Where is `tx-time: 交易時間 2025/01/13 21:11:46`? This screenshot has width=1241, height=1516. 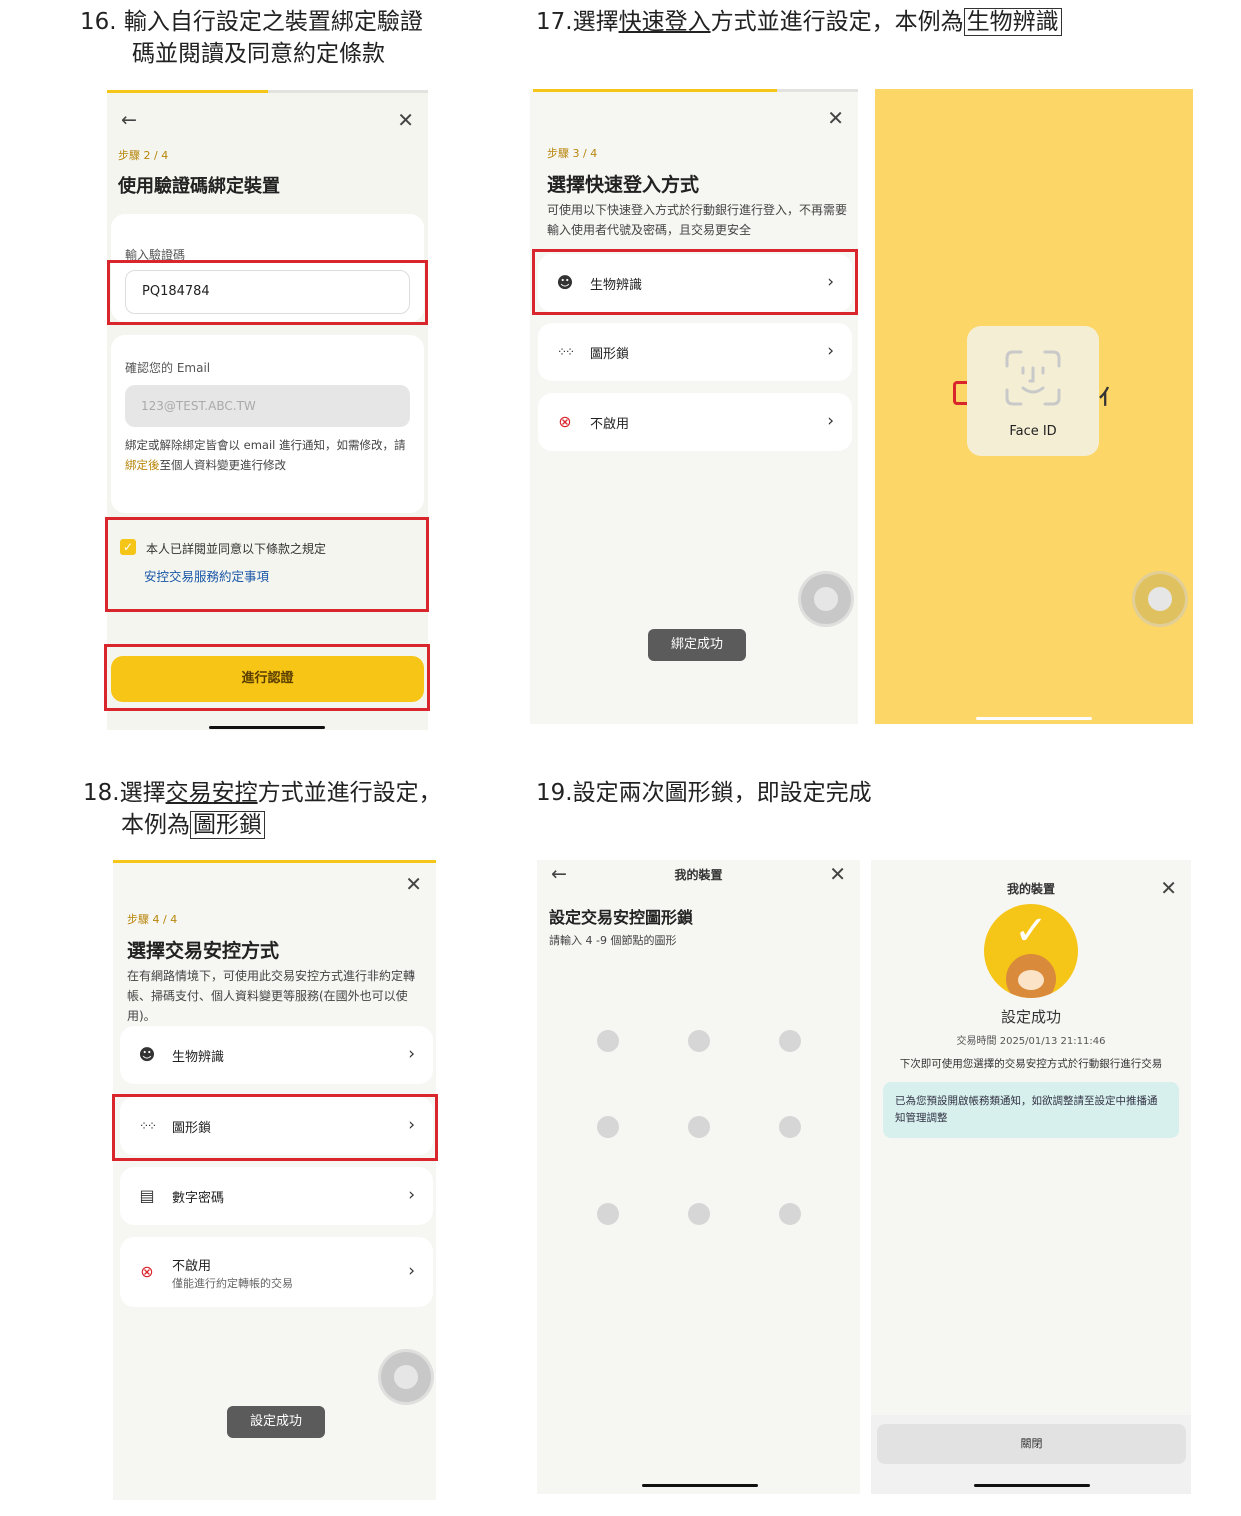
tx-time: 交易時間 2025/01/13 21:11:46 is located at coordinates (1031, 1041).